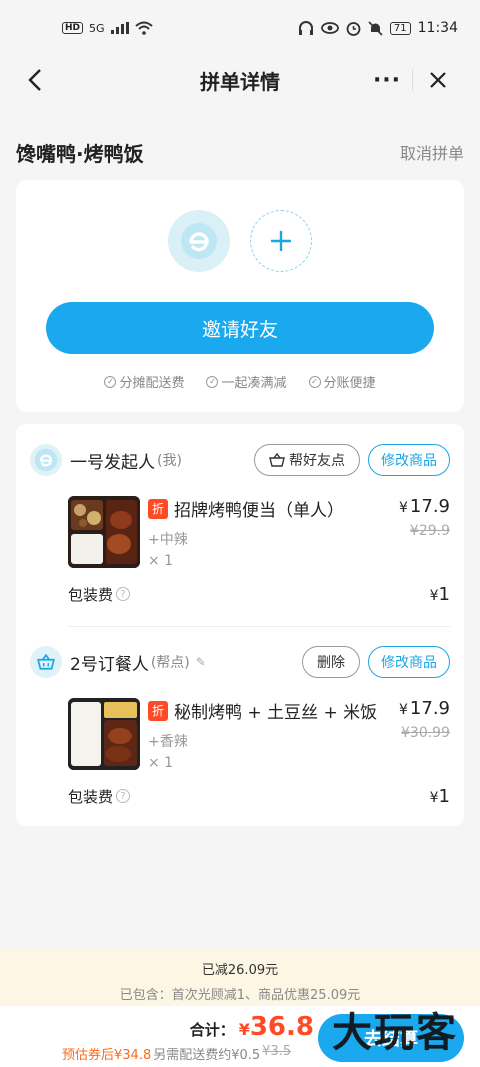 Image resolution: width=480 pixels, height=1067 pixels. I want to click on order-item: 折 招牌烤鸭便当（单人） +中辣 × 1 ¥17.9 ¥29.9, so click(259, 532).